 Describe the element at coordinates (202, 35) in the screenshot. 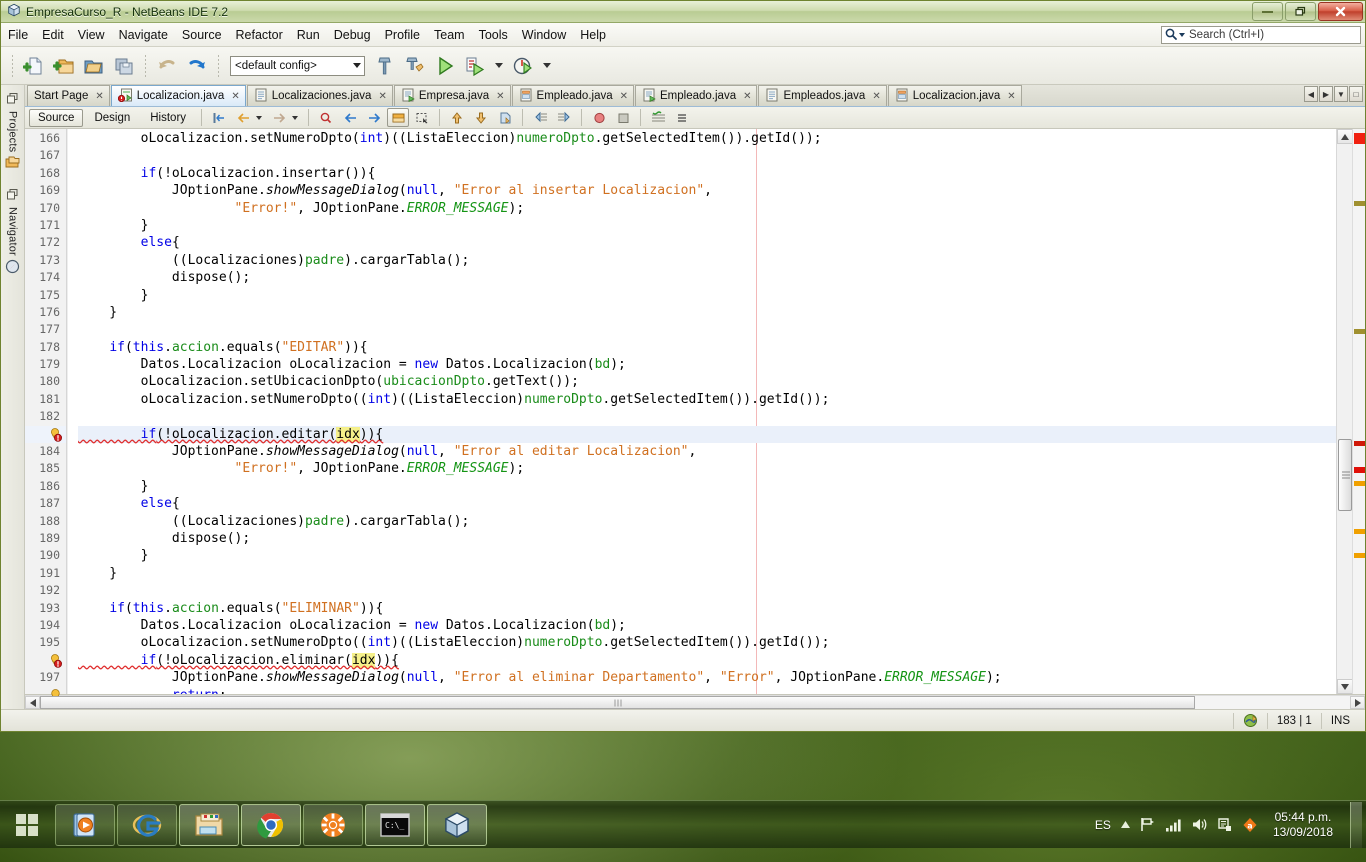

I see `menu-source: Source` at that location.